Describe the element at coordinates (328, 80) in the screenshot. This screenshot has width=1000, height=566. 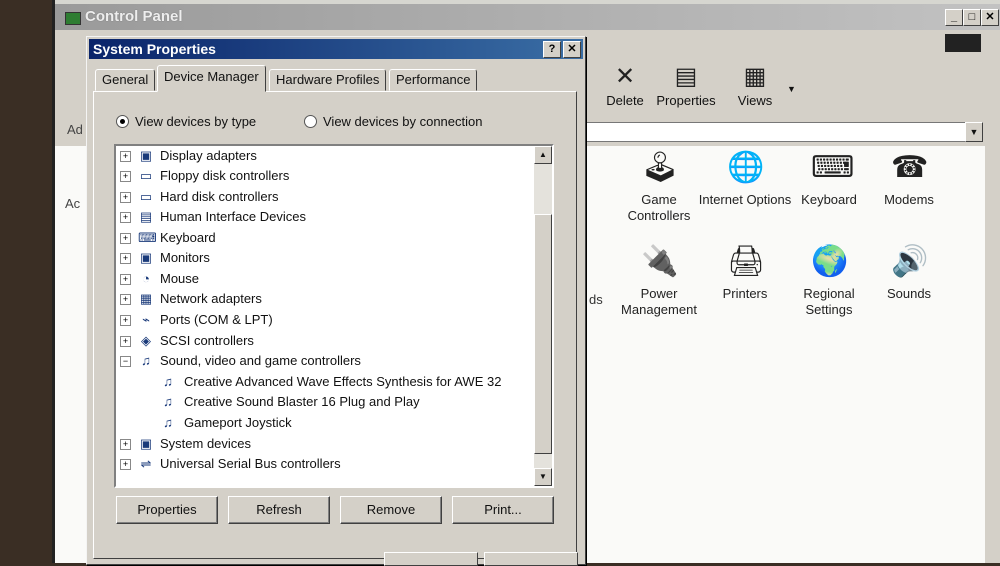
I see `tab-hardware-profiles: Hardware Profiles` at that location.